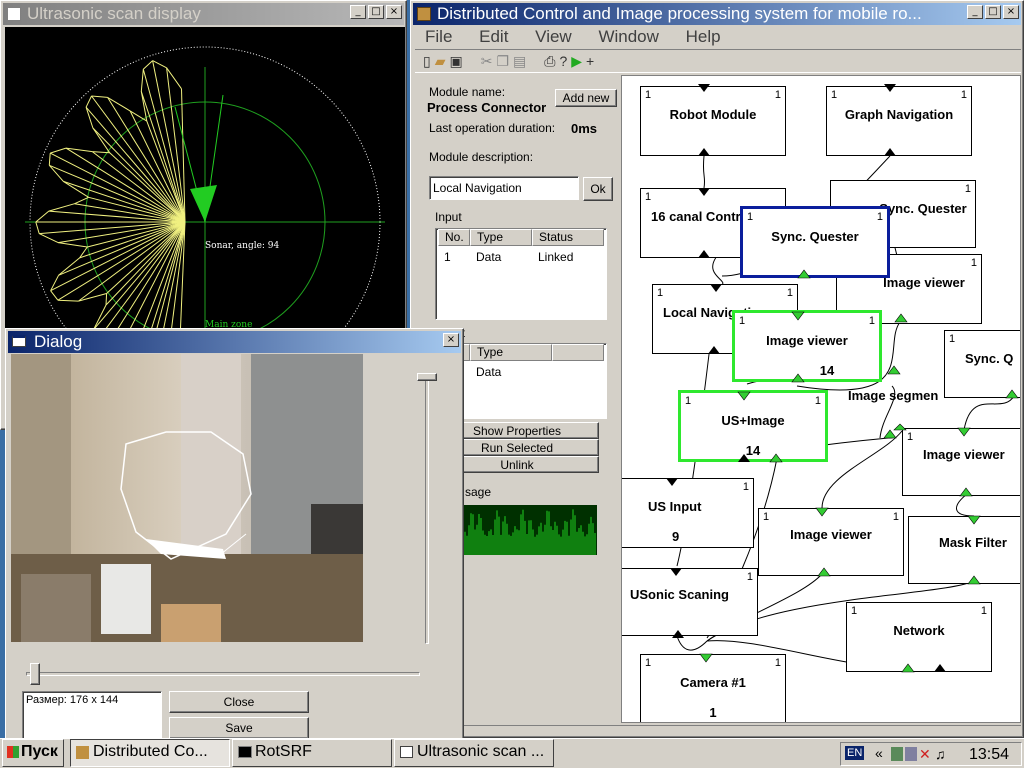 Image resolution: width=1024 pixels, height=768 pixels. Describe the element at coordinates (628, 36) in the screenshot. I see `menu-window: Window` at that location.